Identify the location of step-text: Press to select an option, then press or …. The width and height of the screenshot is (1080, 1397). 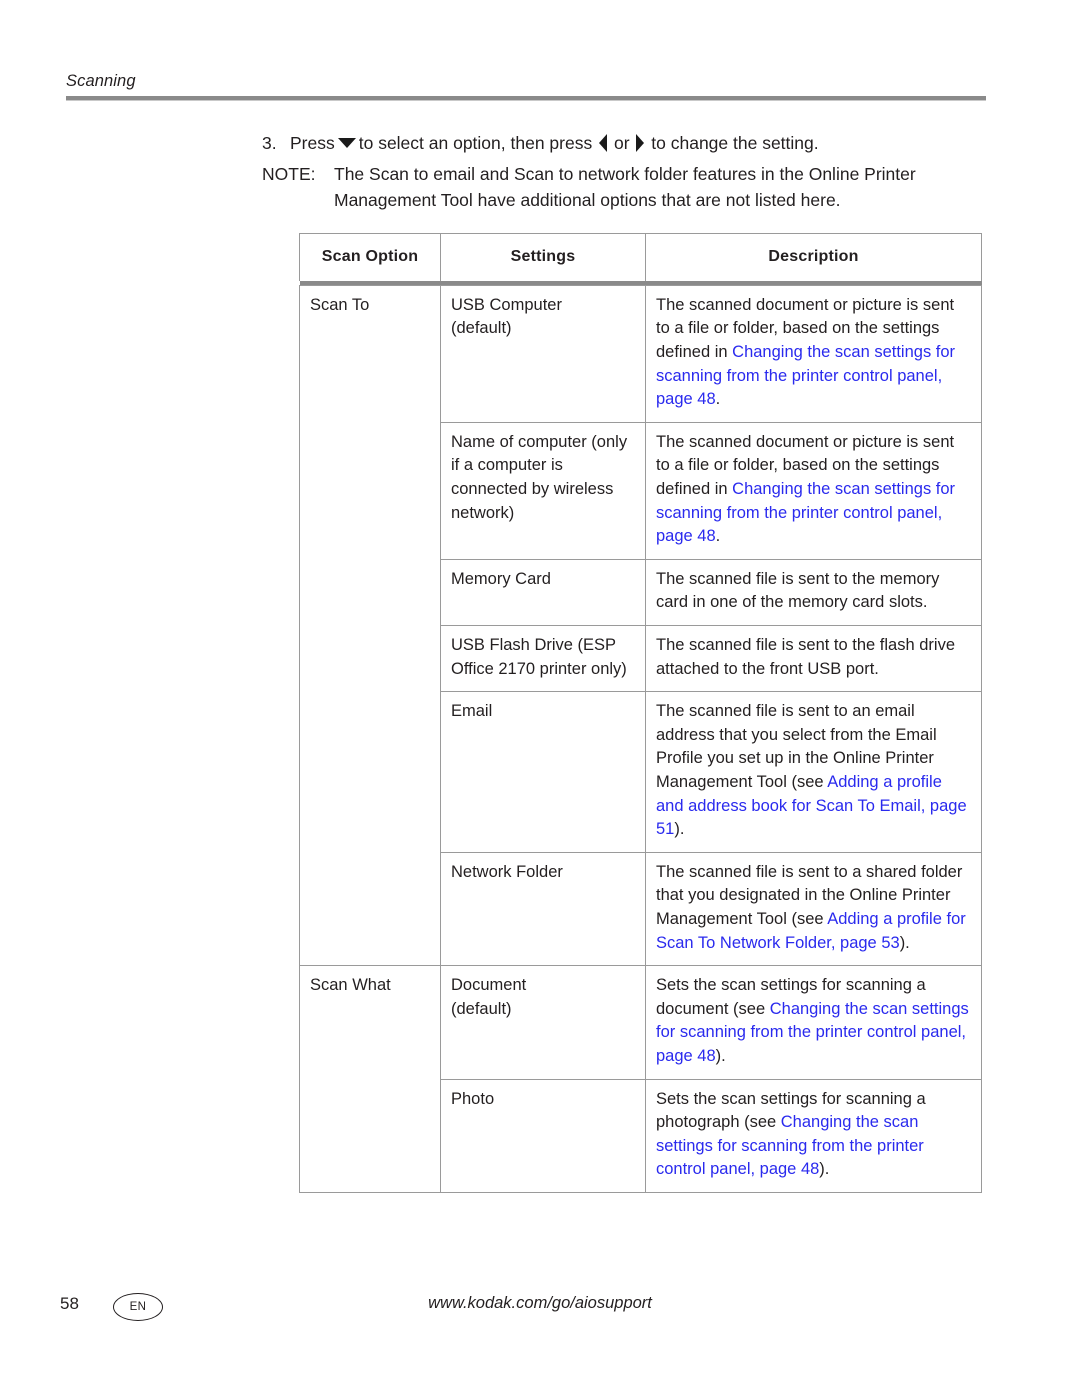
(641, 143).